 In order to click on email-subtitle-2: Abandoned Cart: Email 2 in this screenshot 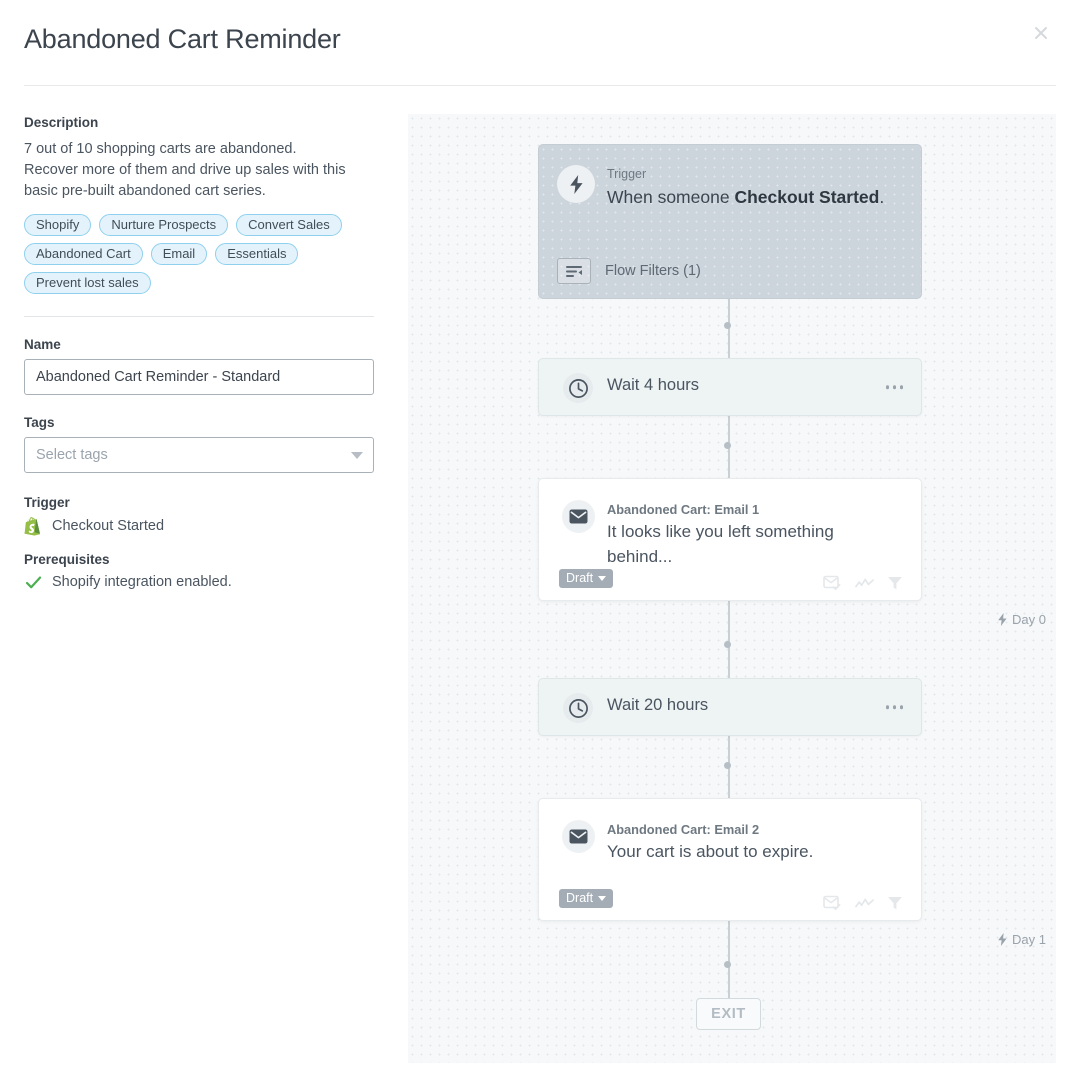, I will do `click(683, 829)`.